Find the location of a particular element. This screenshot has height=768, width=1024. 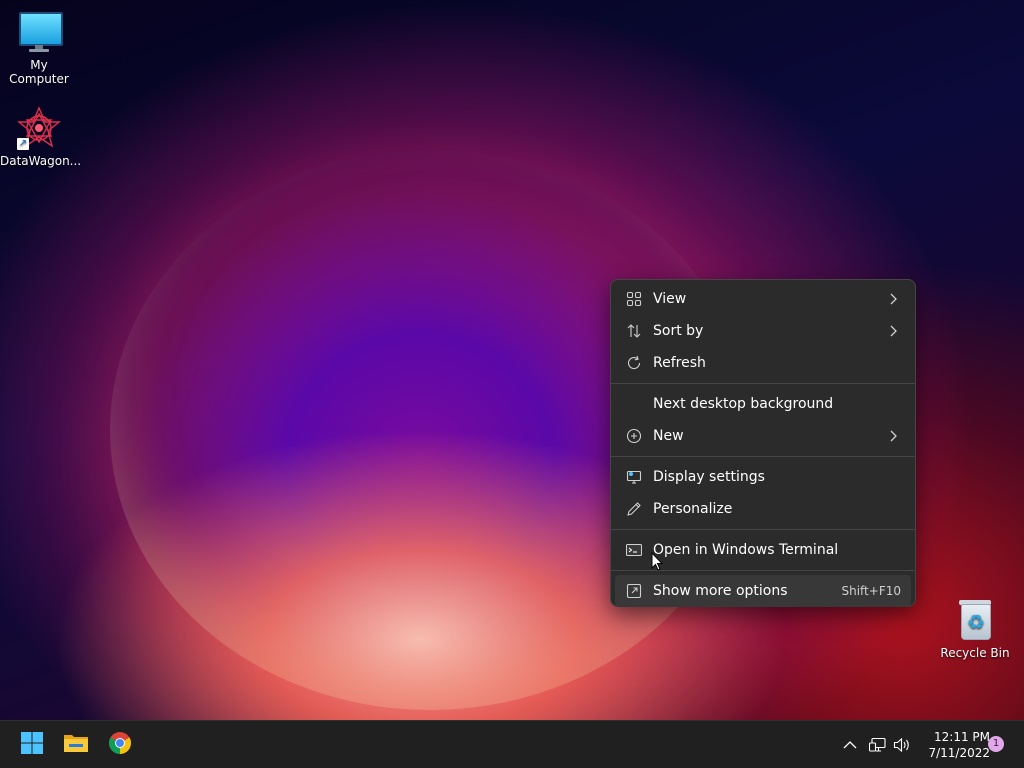

menu-item-label: Refresh is located at coordinates (679, 363).